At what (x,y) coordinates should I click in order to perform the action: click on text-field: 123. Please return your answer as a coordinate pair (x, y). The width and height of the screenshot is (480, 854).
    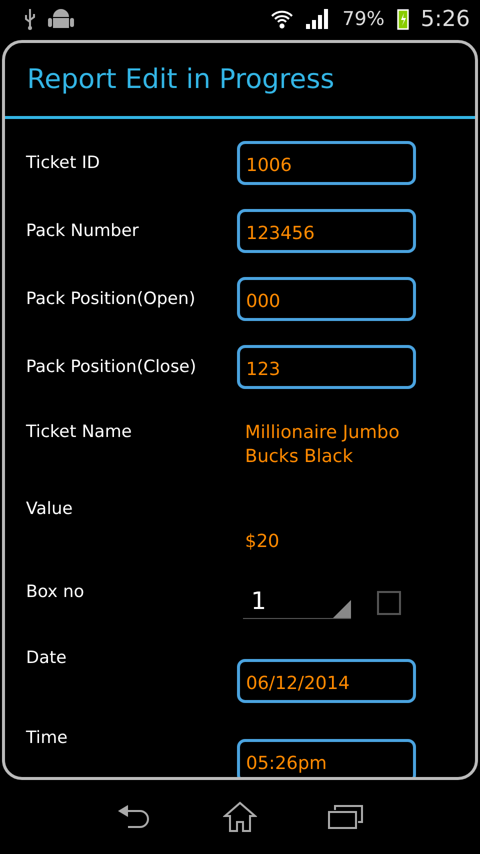
    Looking at the image, I should click on (326, 367).